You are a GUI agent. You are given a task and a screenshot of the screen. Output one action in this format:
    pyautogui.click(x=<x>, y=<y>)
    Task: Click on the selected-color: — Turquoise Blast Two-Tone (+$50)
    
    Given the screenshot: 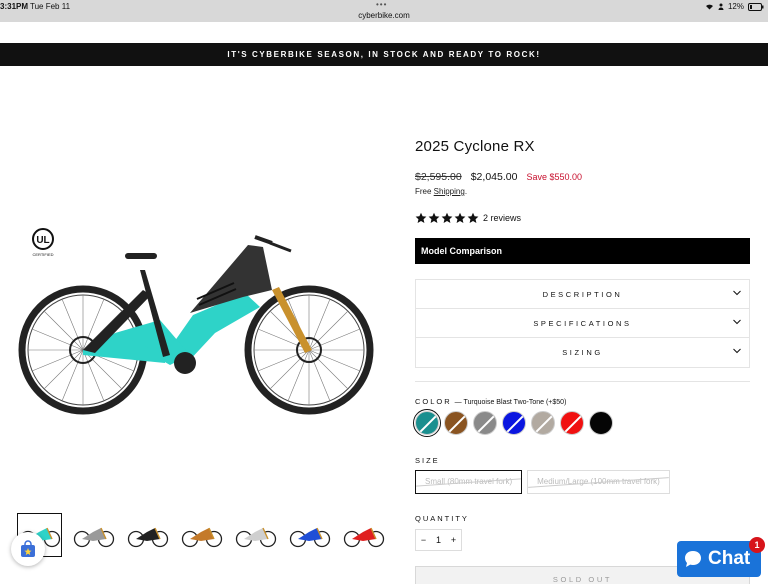 What is the action you would take?
    pyautogui.click(x=510, y=402)
    